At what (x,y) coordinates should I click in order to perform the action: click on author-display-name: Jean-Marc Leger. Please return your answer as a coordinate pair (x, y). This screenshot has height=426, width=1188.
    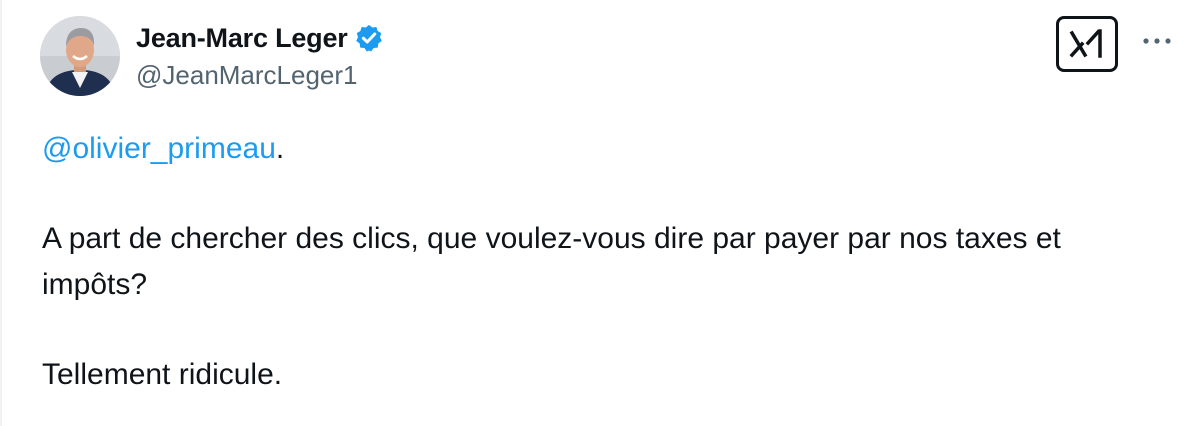
    Looking at the image, I should click on (242, 38).